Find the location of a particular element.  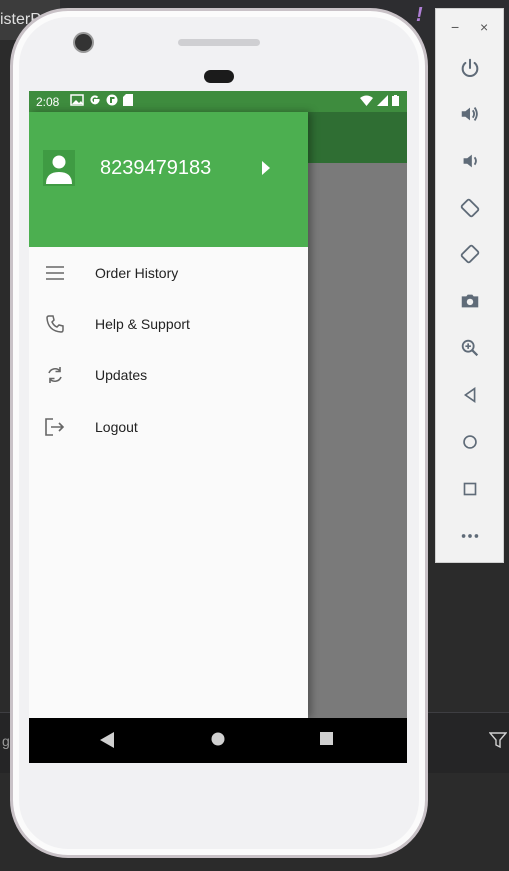

camera-icon is located at coordinates (470, 301).